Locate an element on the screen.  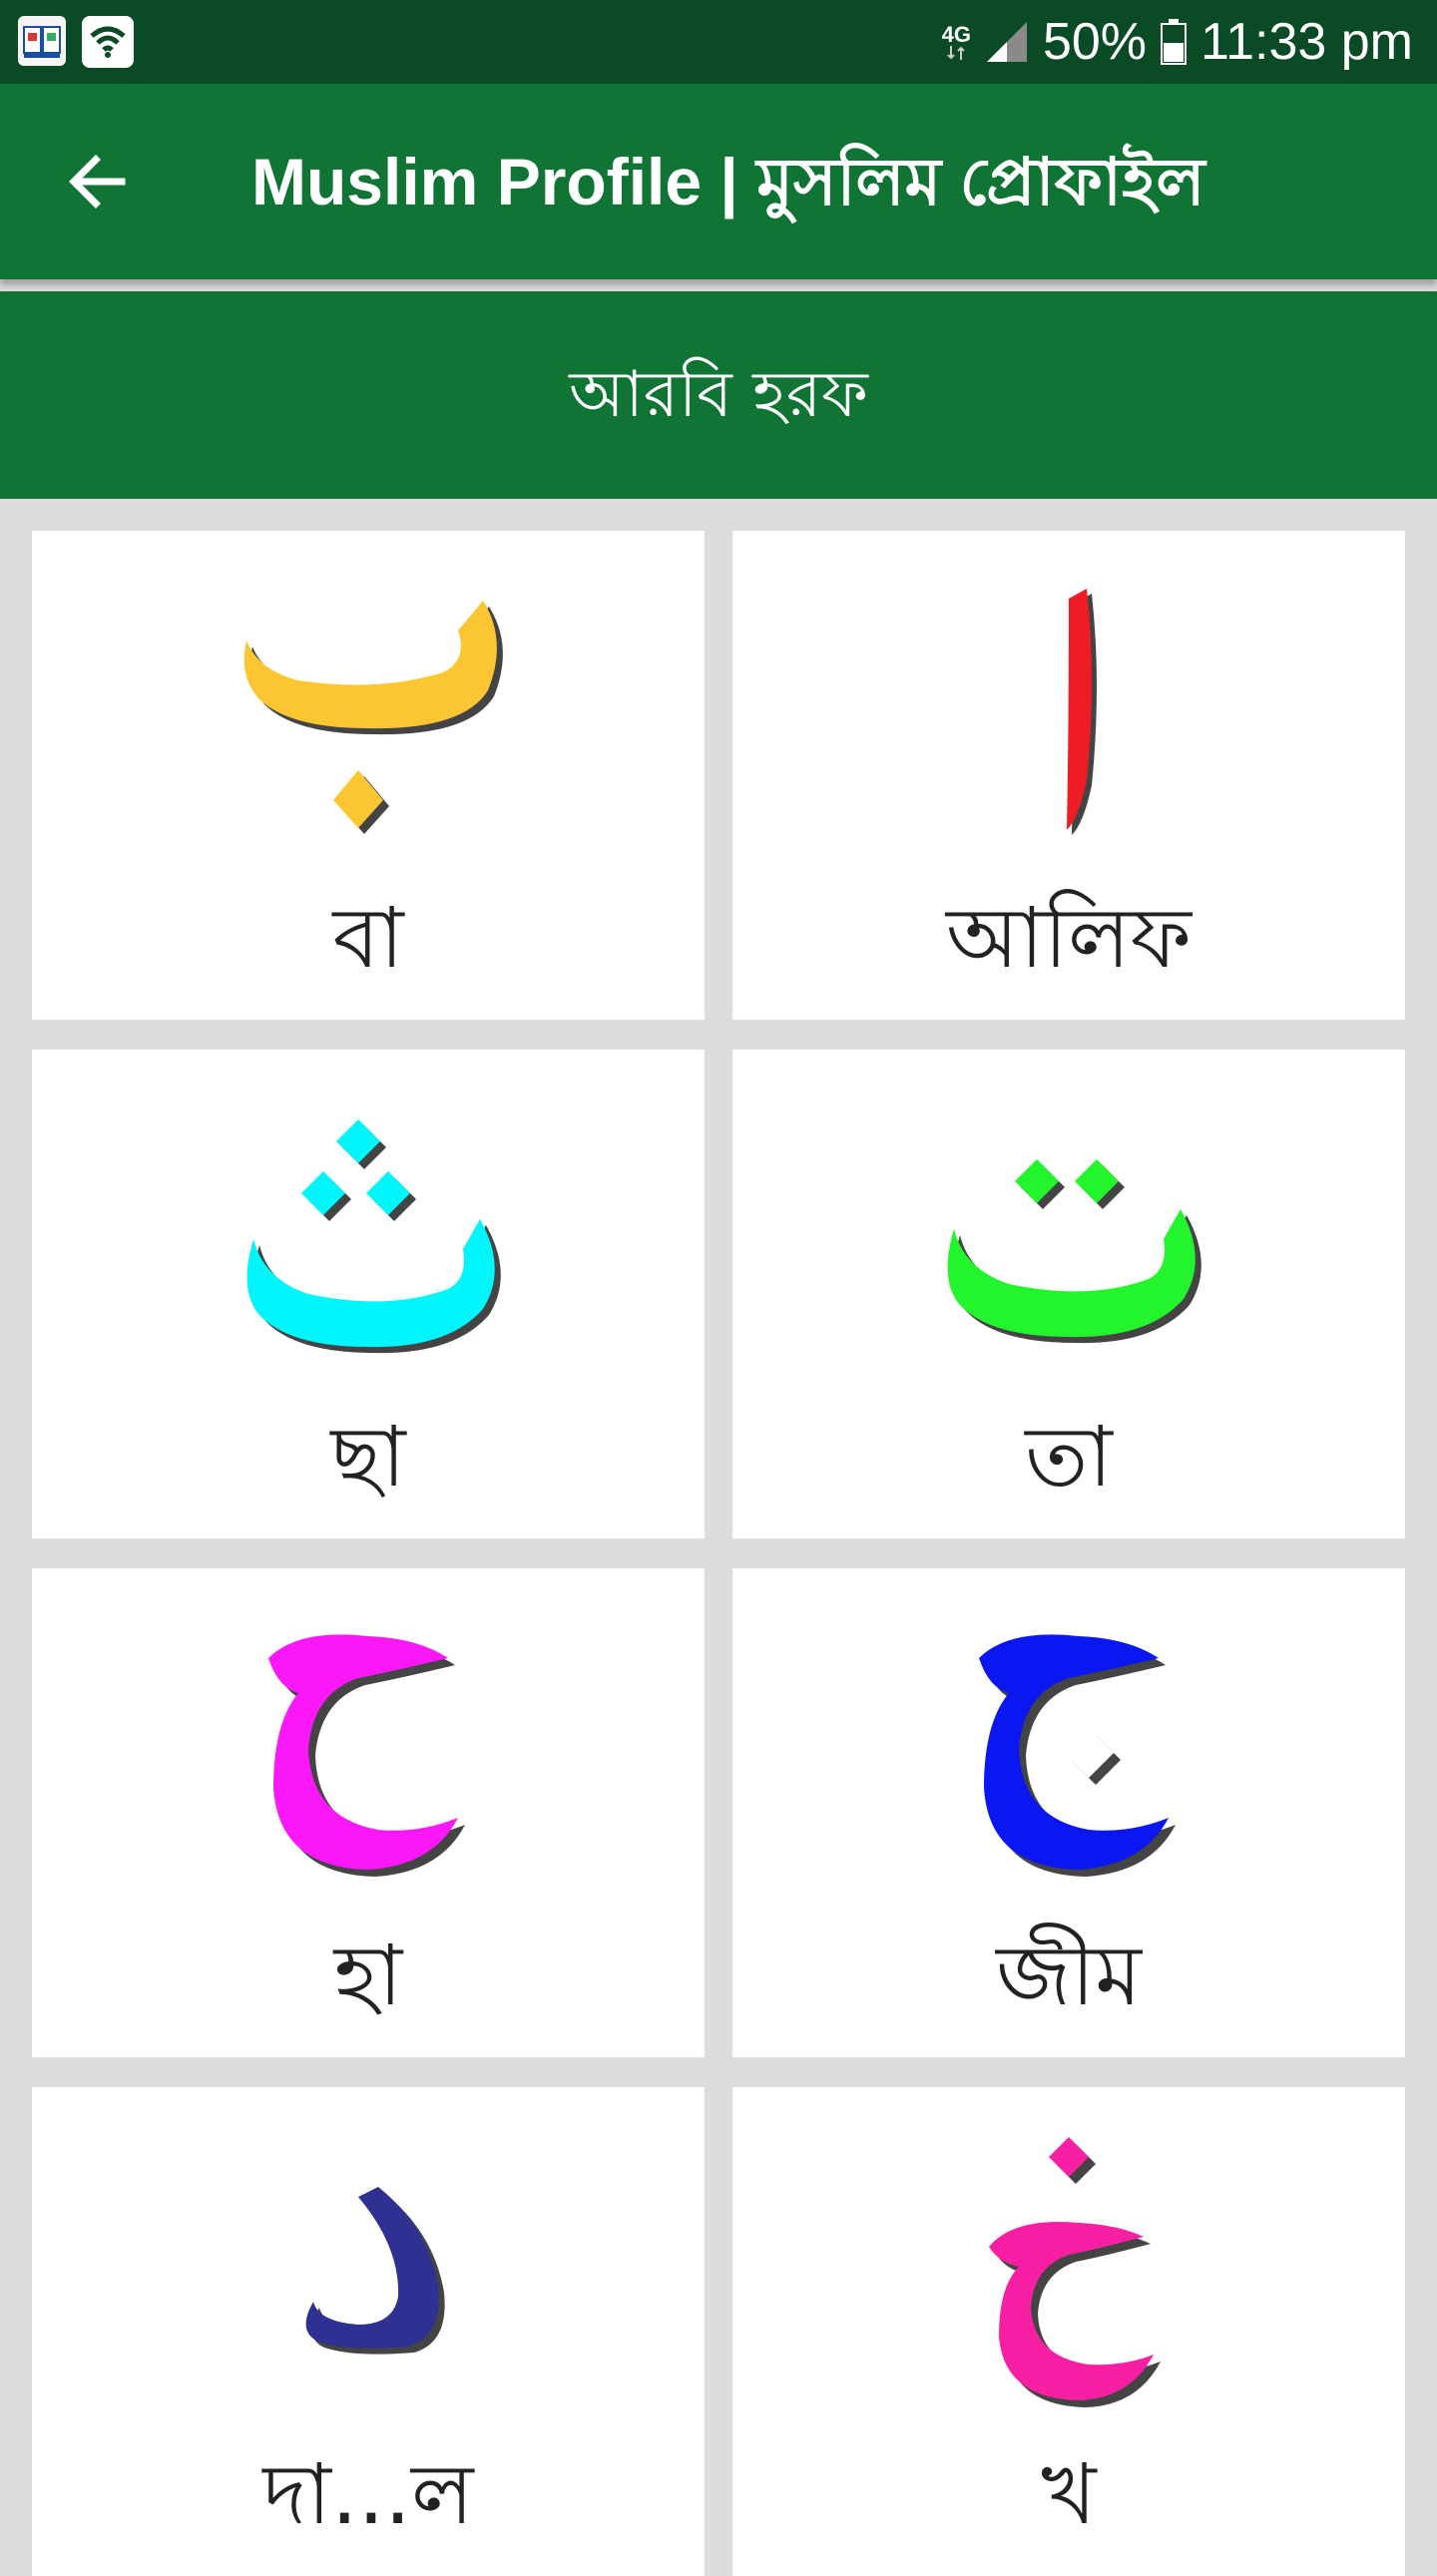
battery-icon is located at coordinates (1174, 42).